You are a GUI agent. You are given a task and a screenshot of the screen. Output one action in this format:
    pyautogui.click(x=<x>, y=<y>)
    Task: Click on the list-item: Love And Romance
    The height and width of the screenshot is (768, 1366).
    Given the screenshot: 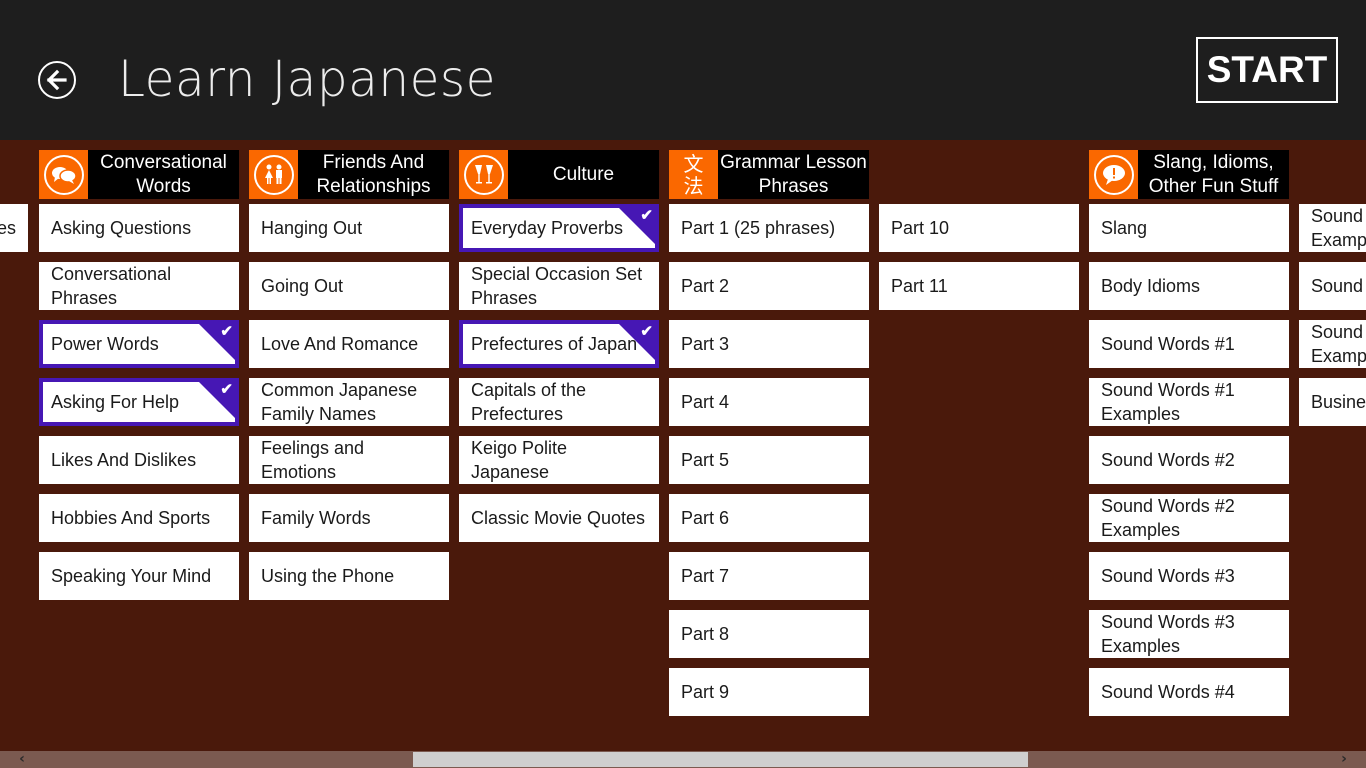 What is the action you would take?
    pyautogui.click(x=349, y=344)
    